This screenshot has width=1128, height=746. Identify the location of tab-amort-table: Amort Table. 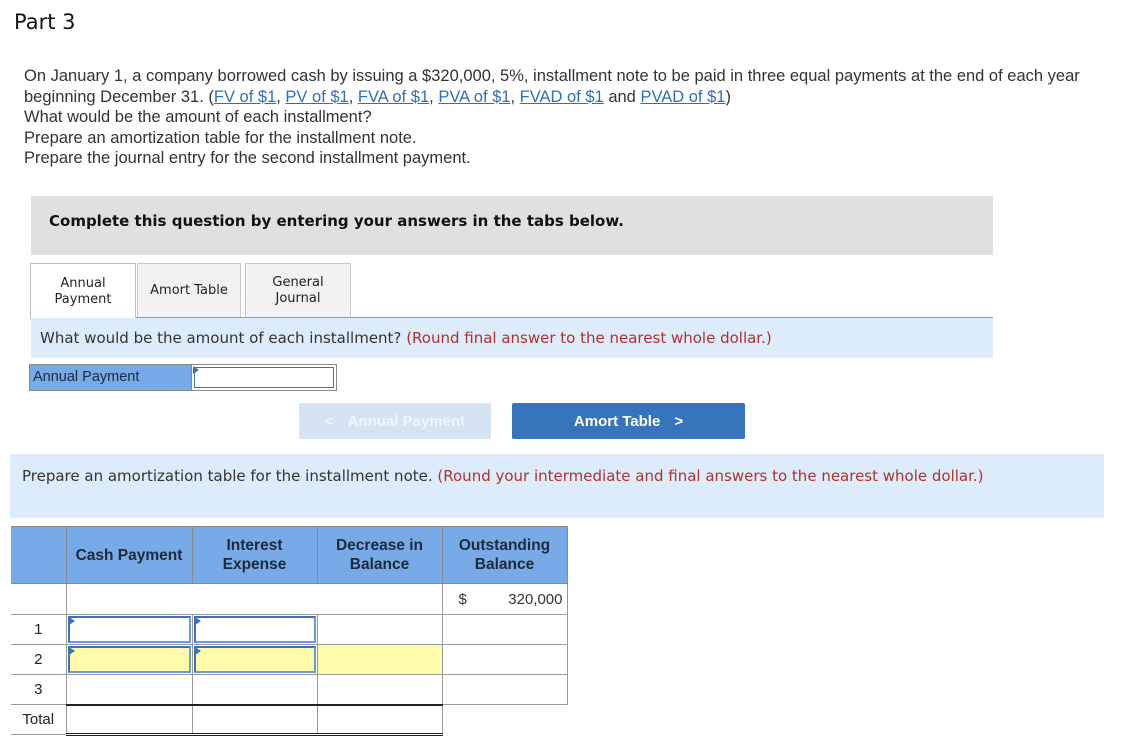
(189, 290).